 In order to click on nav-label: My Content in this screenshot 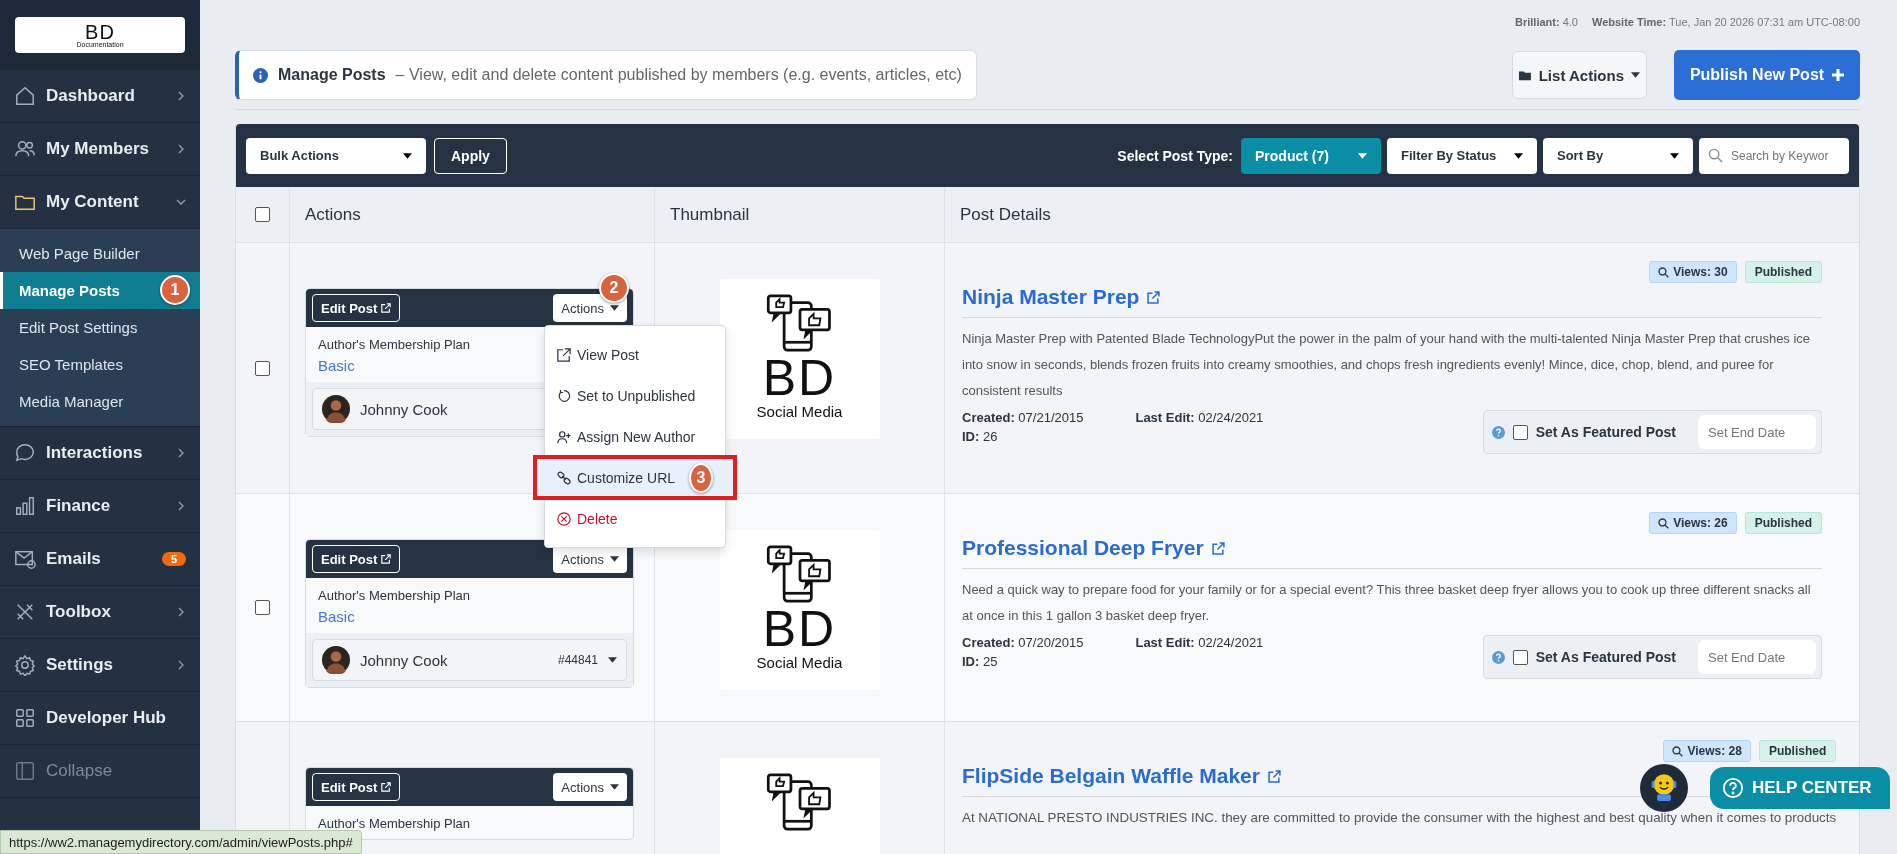, I will do `click(93, 202)`.